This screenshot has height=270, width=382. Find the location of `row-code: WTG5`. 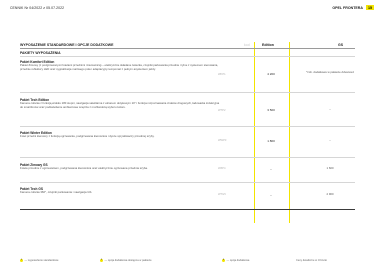

row-code: WTG5 is located at coordinates (222, 194).